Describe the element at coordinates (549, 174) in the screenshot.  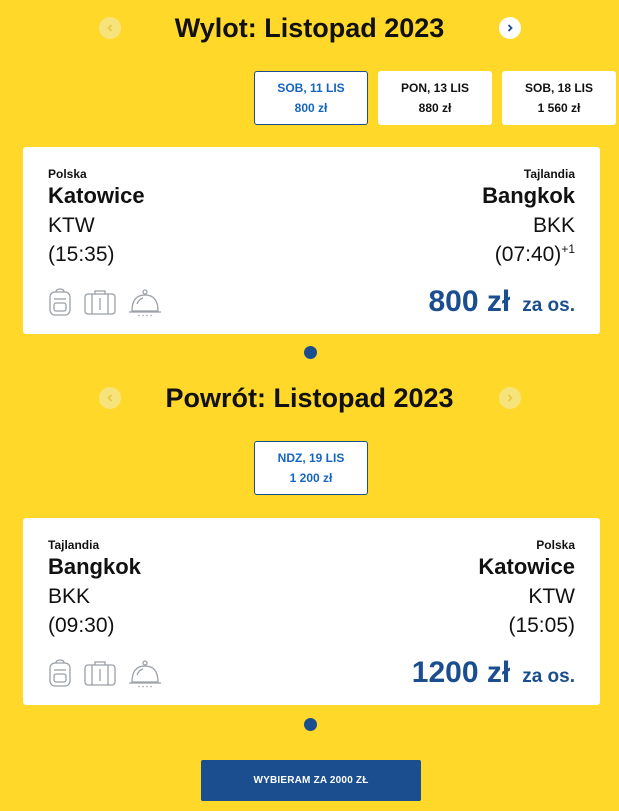
I see `destination-country: Tajlandia` at that location.